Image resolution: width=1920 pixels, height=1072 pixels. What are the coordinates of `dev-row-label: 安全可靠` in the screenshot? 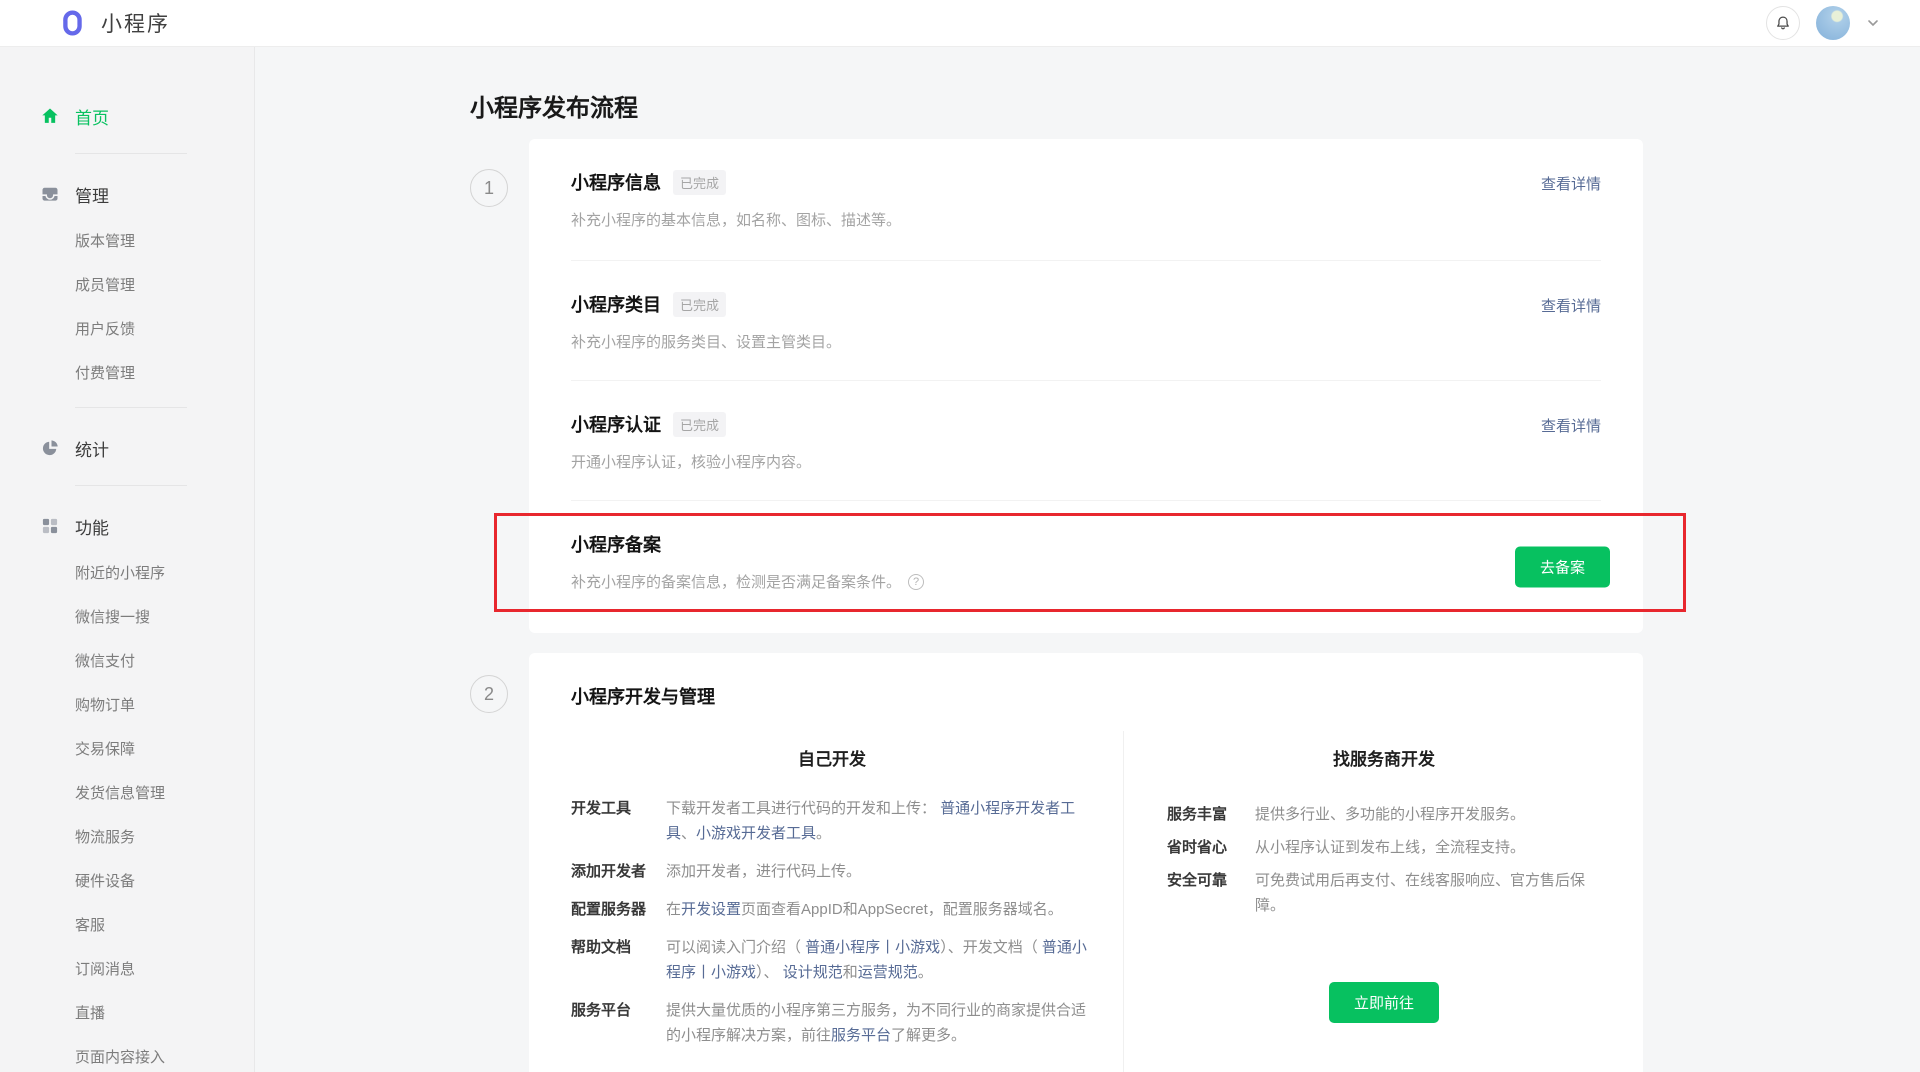 It's located at (1197, 880).